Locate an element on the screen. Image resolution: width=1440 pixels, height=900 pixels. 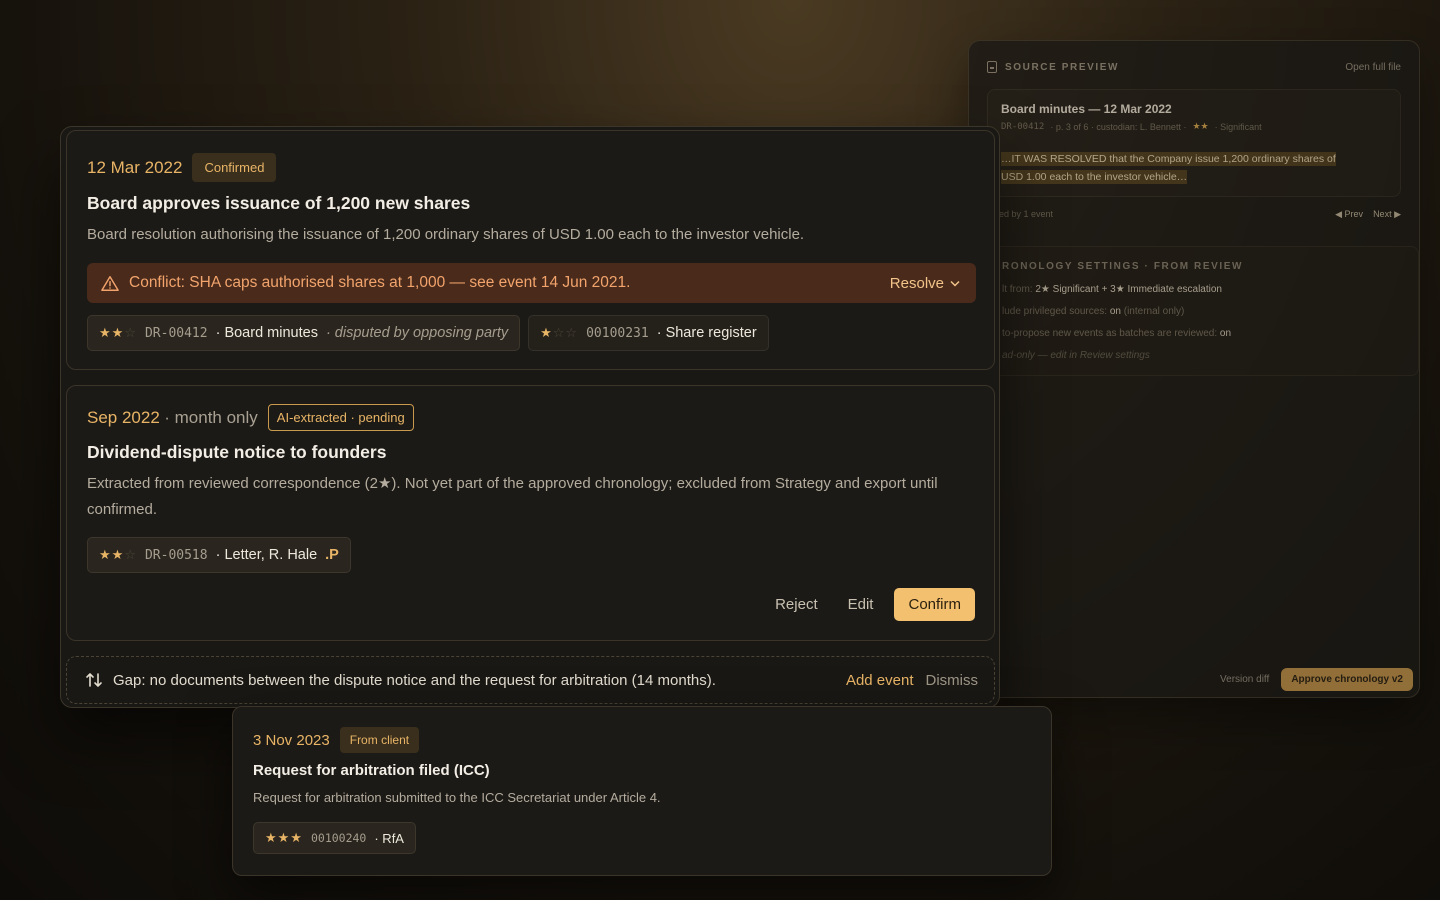
source-doc-stars: ★★ is located at coordinates (1200, 126).